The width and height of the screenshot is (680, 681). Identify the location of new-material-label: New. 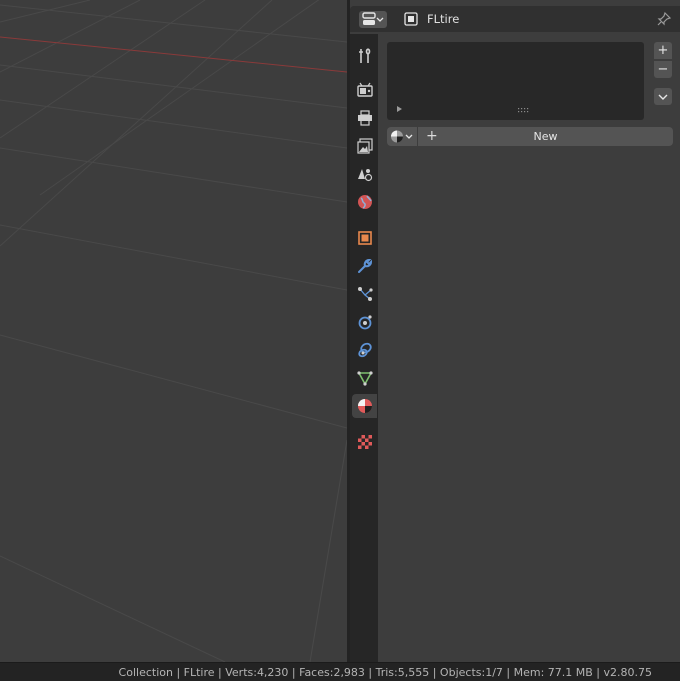
(545, 136).